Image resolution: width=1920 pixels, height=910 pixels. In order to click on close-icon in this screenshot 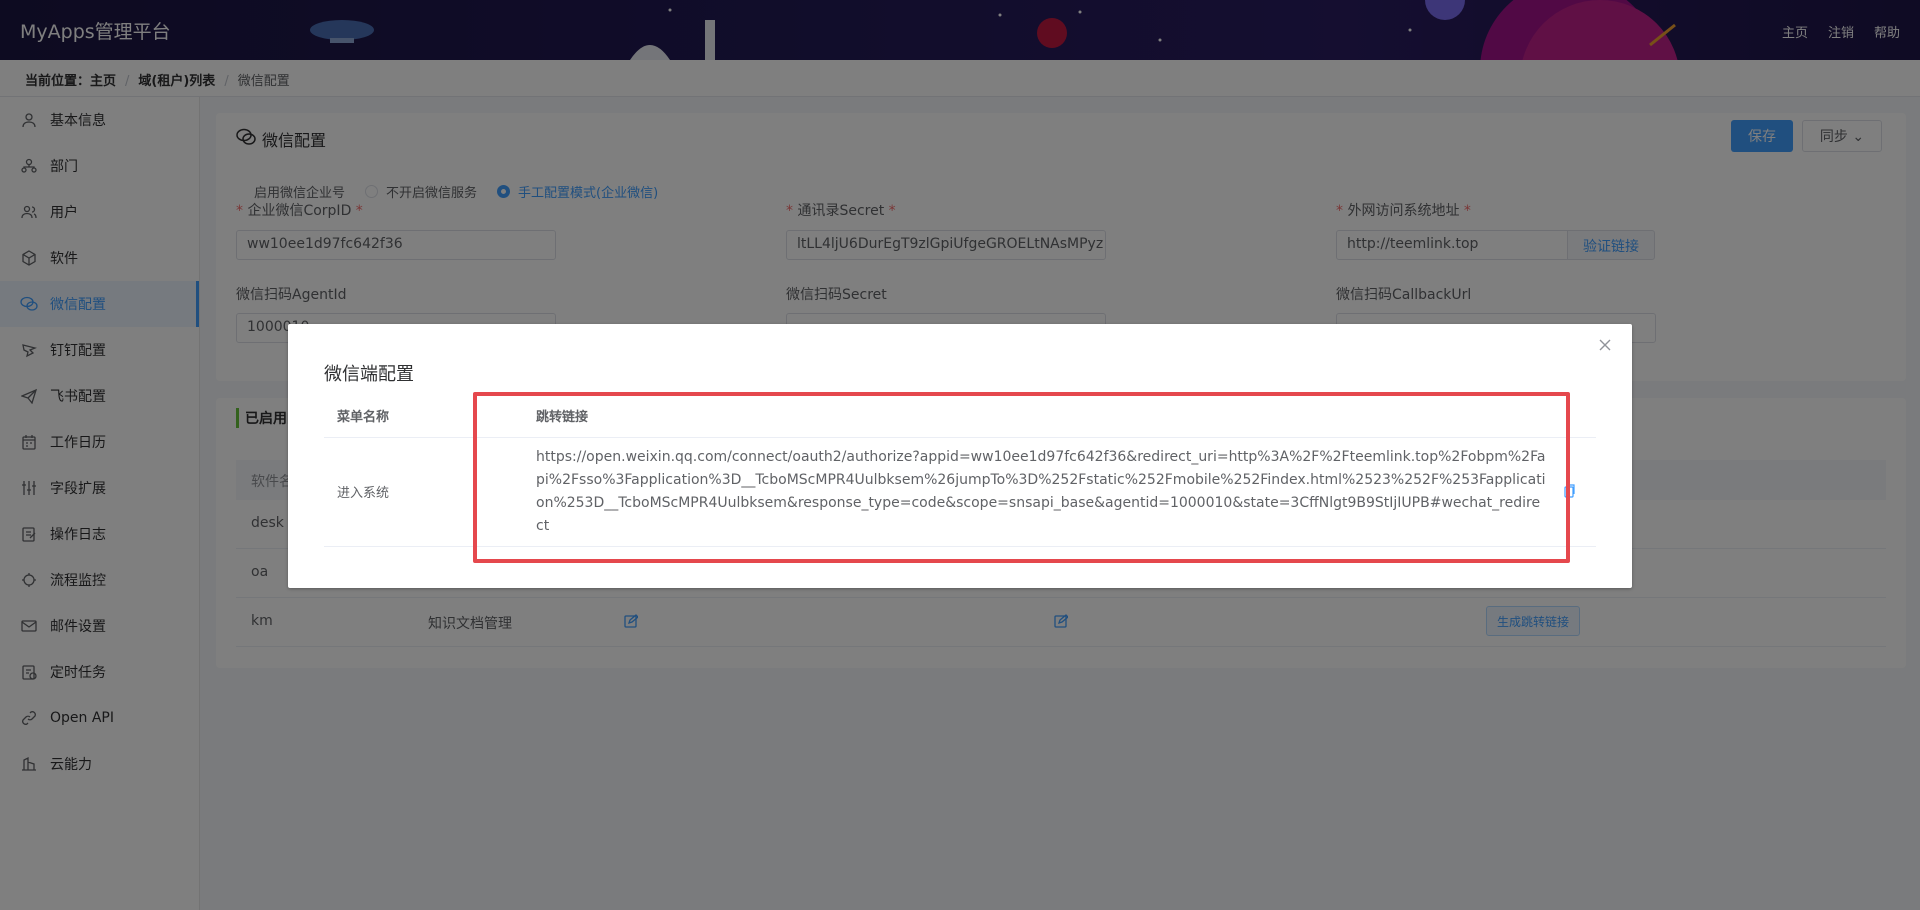, I will do `click(1606, 346)`.